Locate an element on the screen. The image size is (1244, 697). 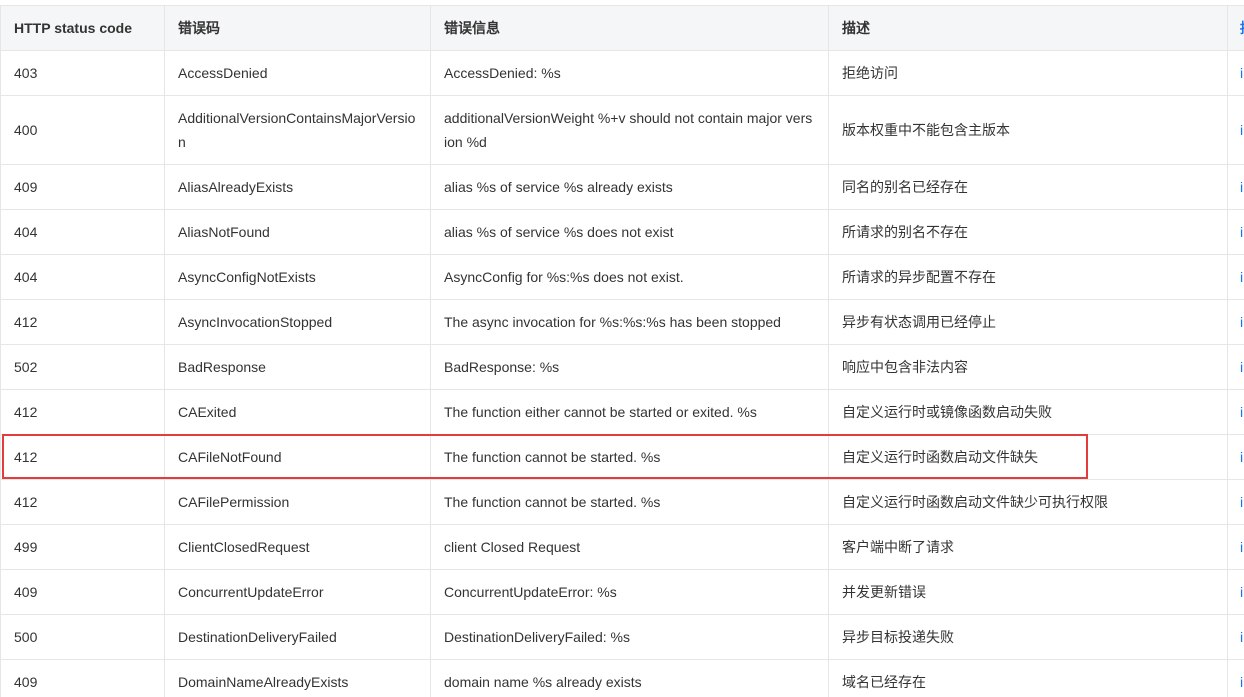
cell-error-code: CAExited is located at coordinates (297, 412).